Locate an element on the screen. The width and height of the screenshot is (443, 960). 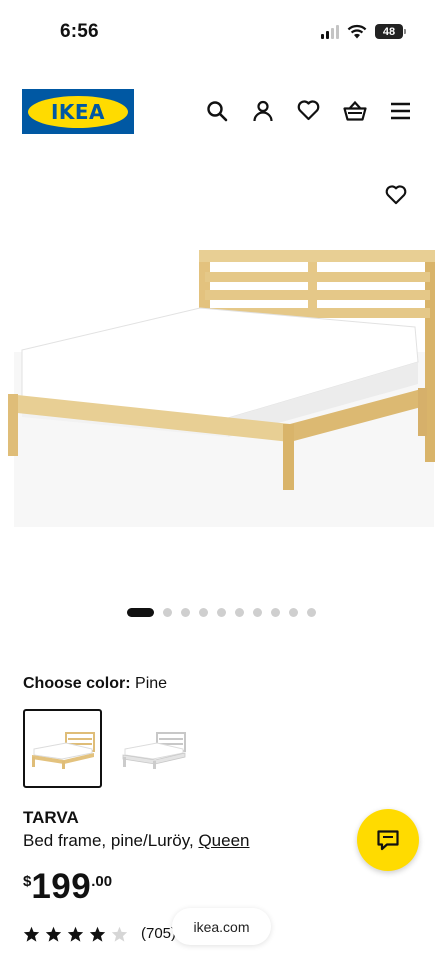
price-currency: $ is located at coordinates (27, 881).